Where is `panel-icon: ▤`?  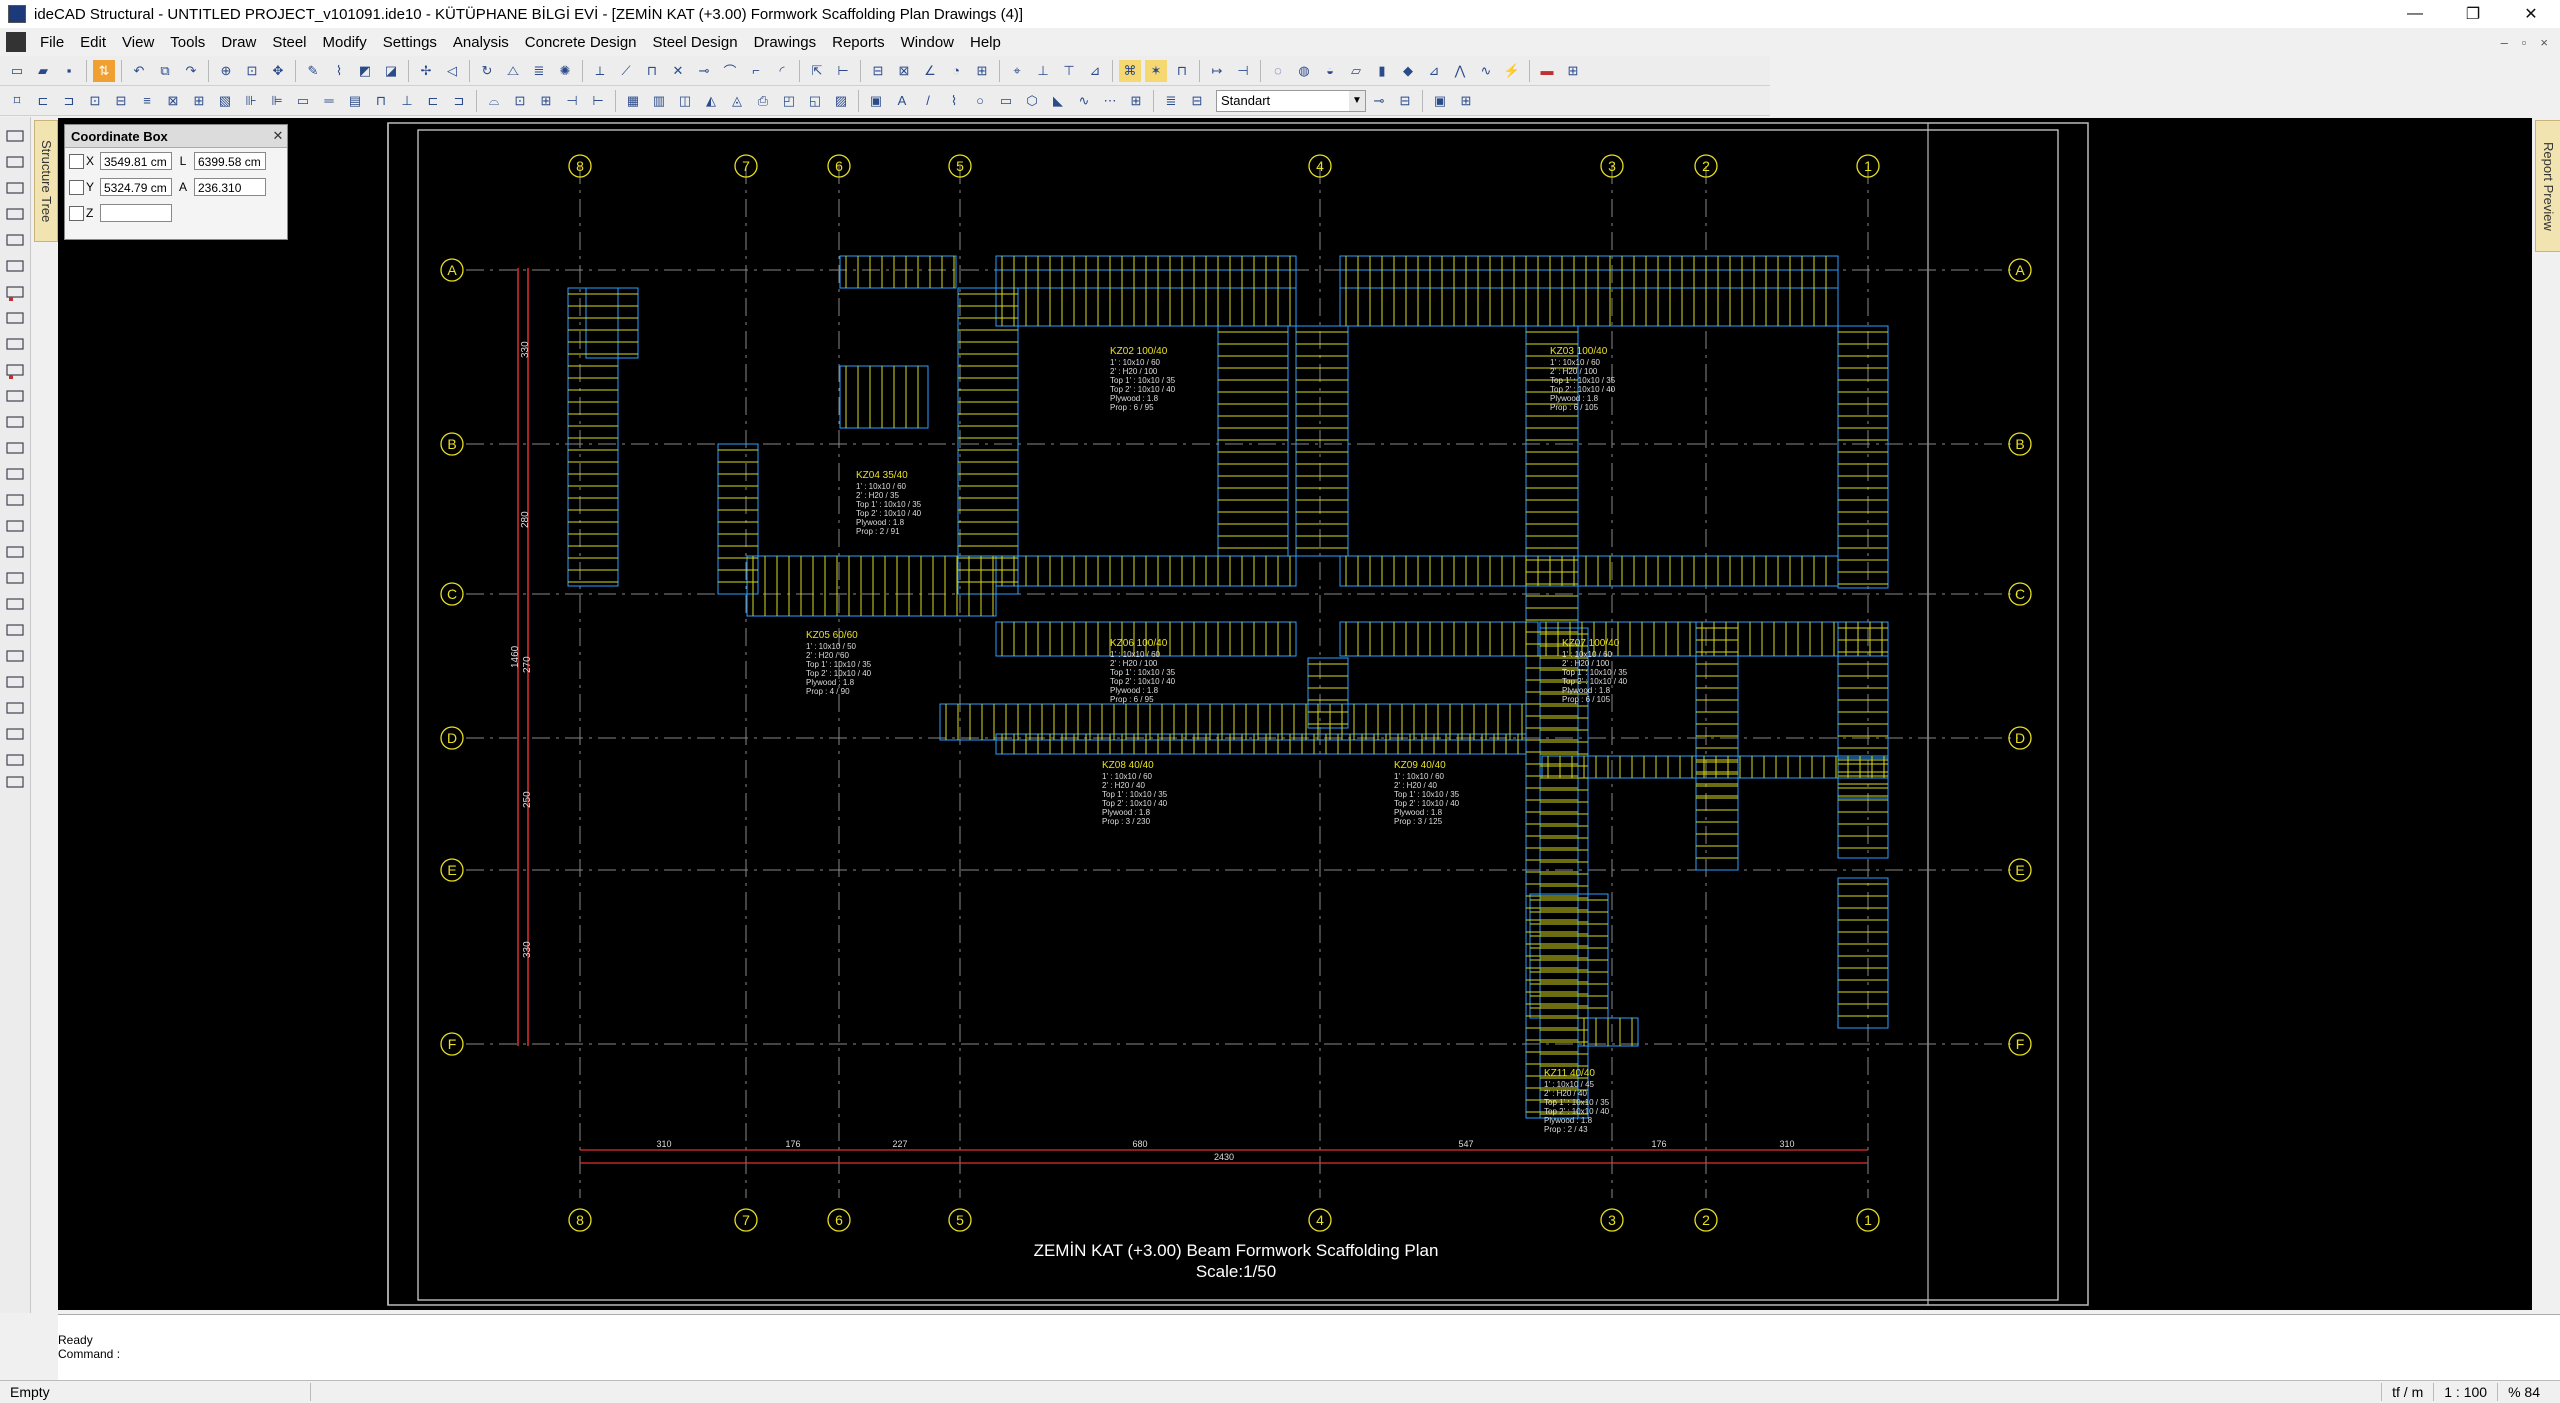 panel-icon: ▤ is located at coordinates (355, 101).